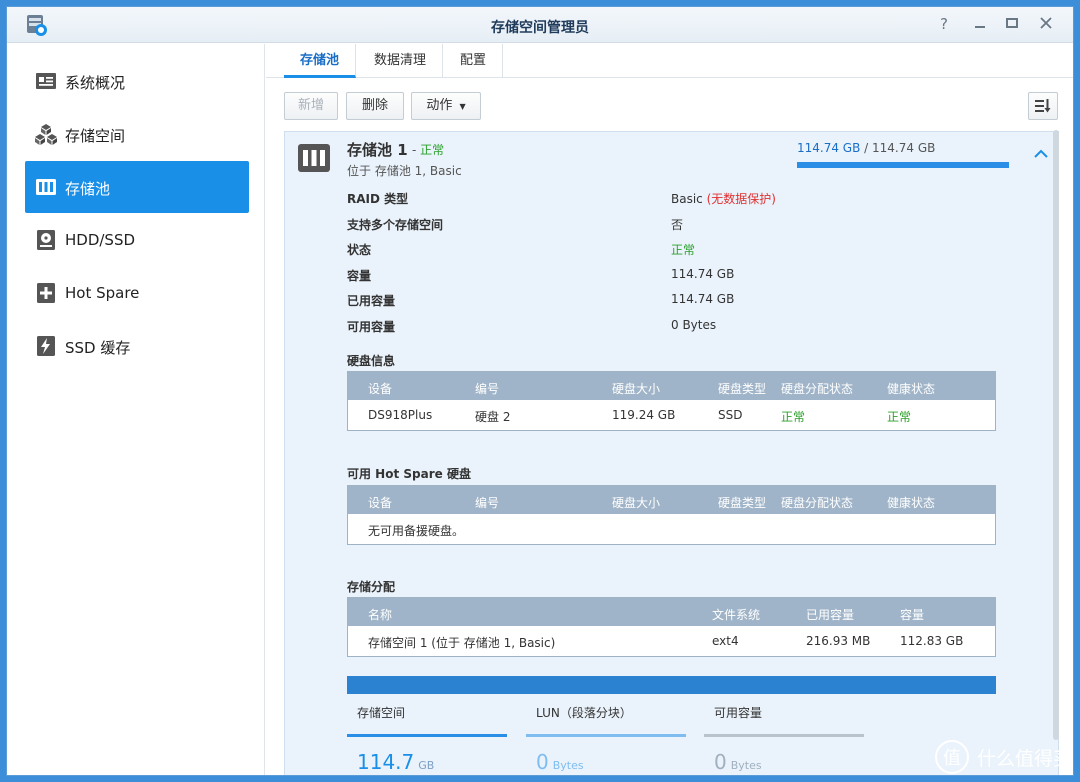  What do you see at coordinates (838, 641) in the screenshot?
I see `cell-used: 216.93 MB` at bounding box center [838, 641].